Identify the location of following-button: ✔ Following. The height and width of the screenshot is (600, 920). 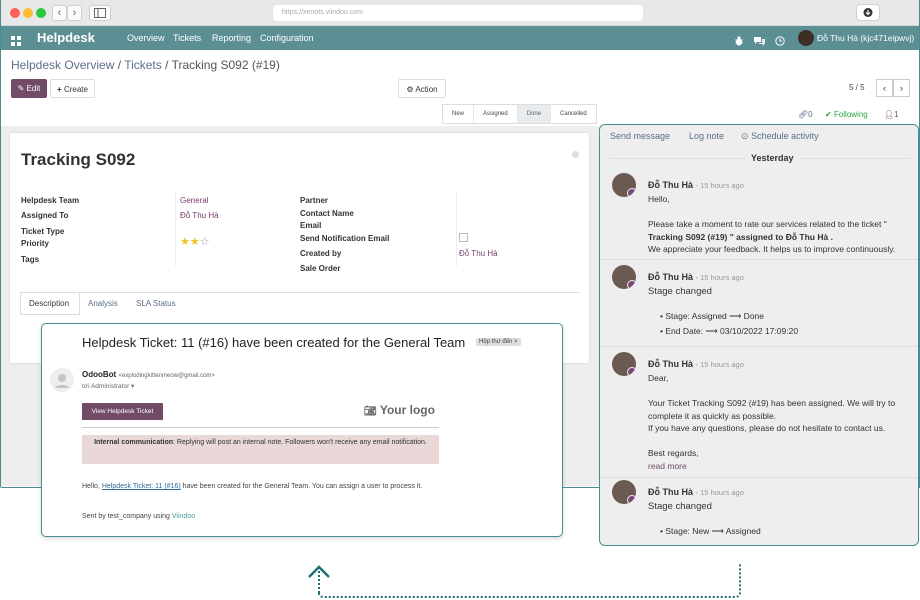
(846, 114).